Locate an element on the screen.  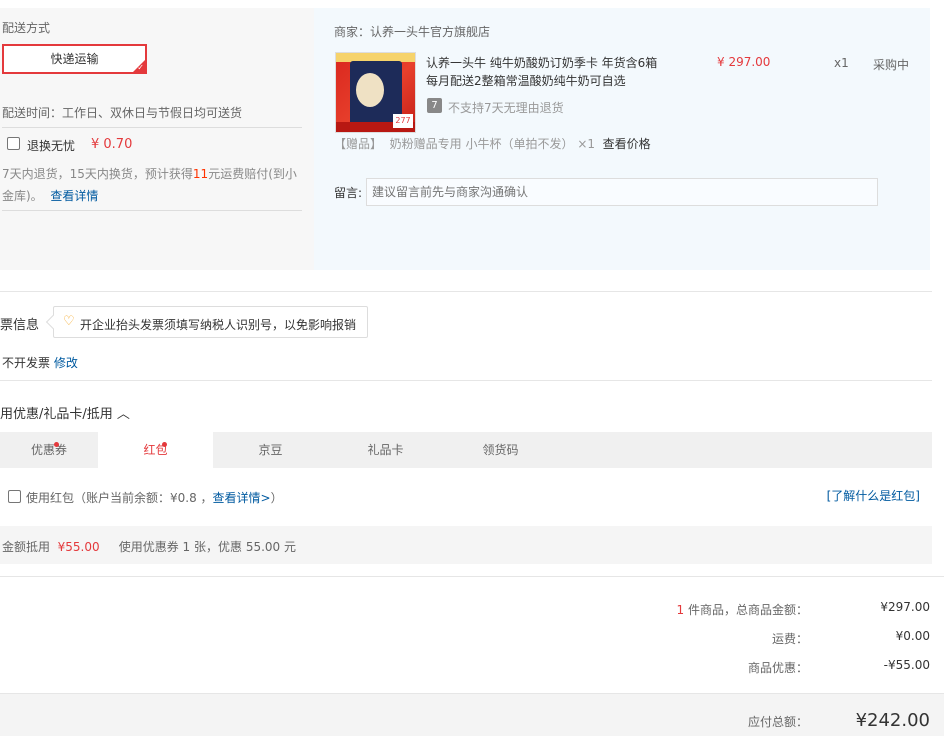
summary-text: 使用优惠券 1 张，优惠 55.00 元 is located at coordinates (207, 547).